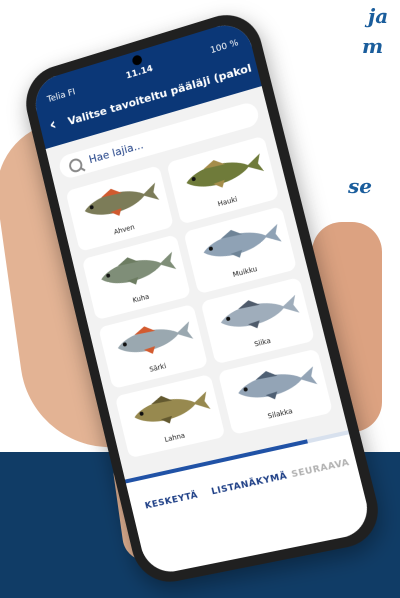  What do you see at coordinates (360, 186) in the screenshot?
I see `headline-fragment-3: se` at bounding box center [360, 186].